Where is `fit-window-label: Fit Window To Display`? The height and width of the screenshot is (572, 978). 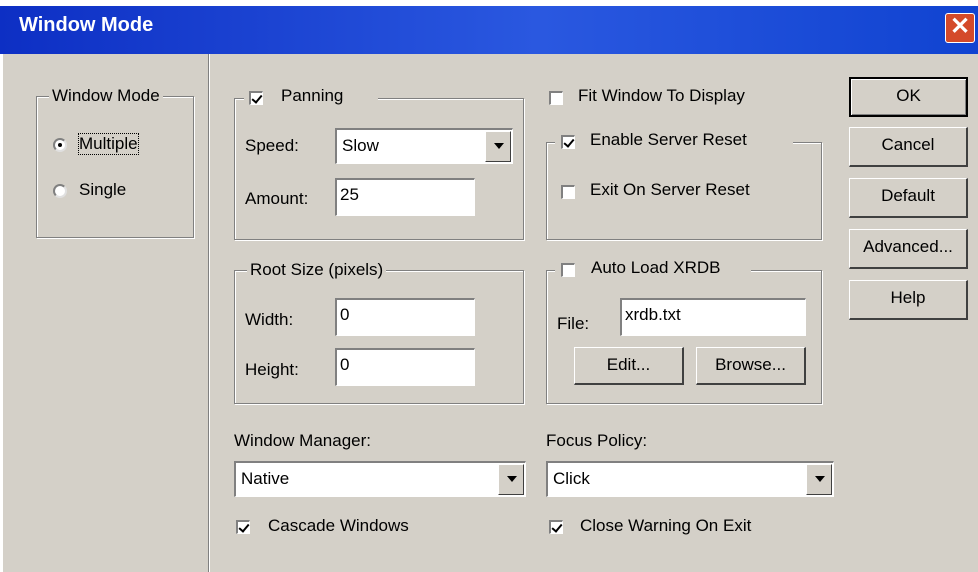
fit-window-label: Fit Window To Display is located at coordinates (661, 96).